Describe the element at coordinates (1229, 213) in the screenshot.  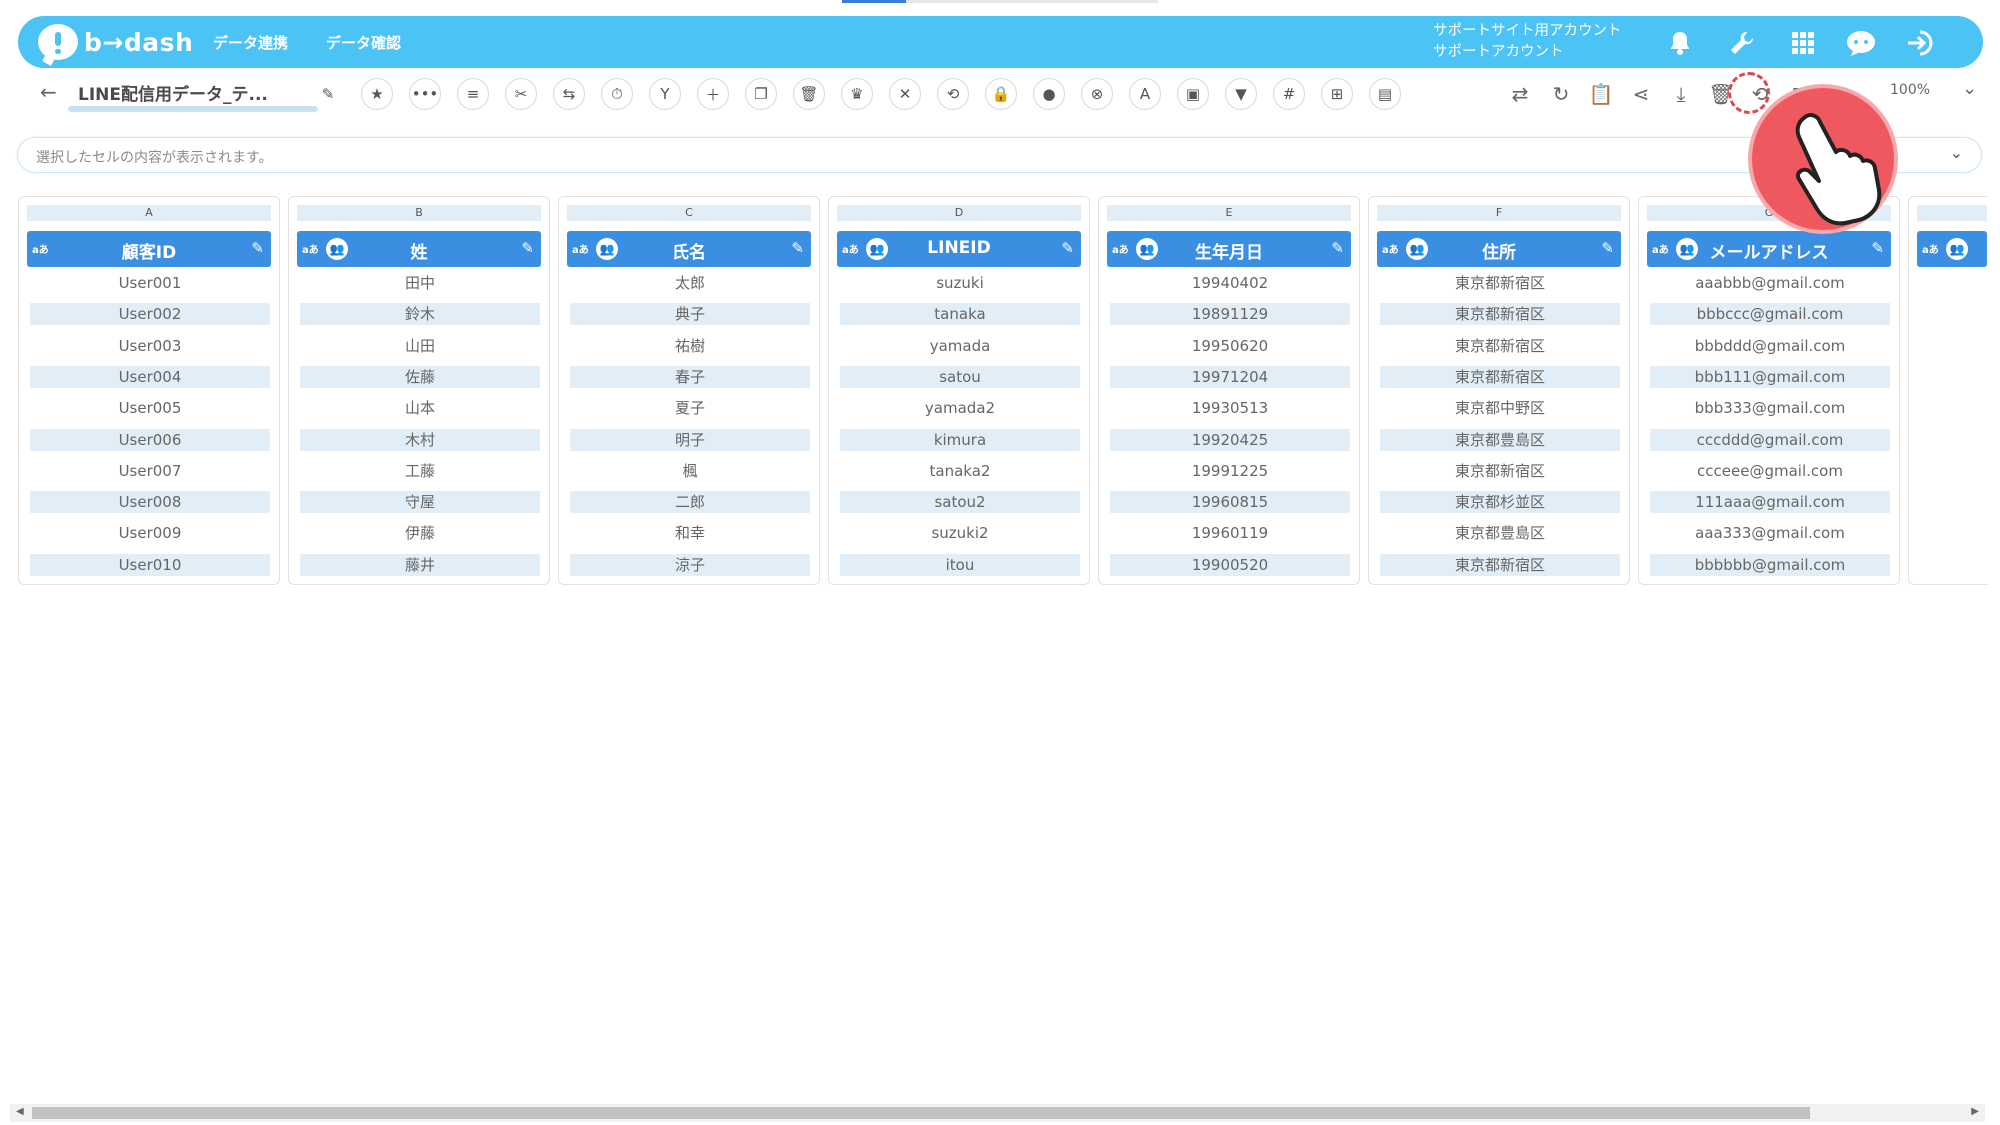
I see `column-letter: E` at that location.